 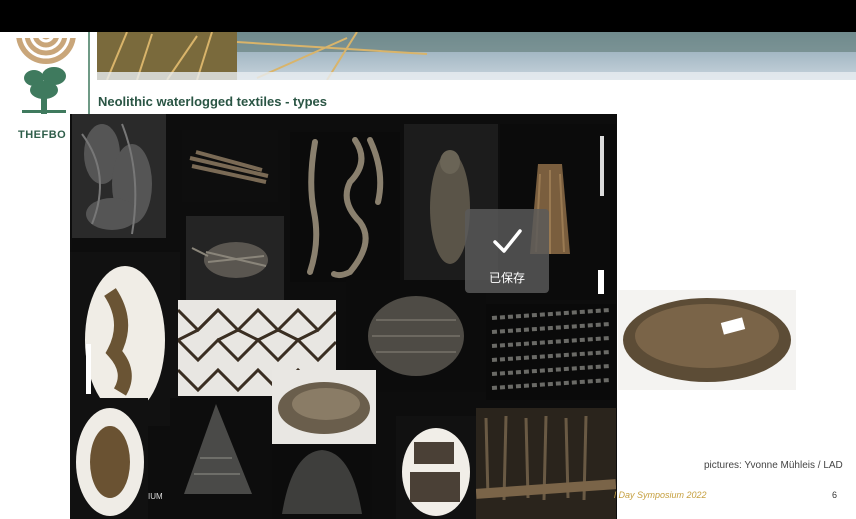 I want to click on small-textile-photo, so click(x=109, y=458).